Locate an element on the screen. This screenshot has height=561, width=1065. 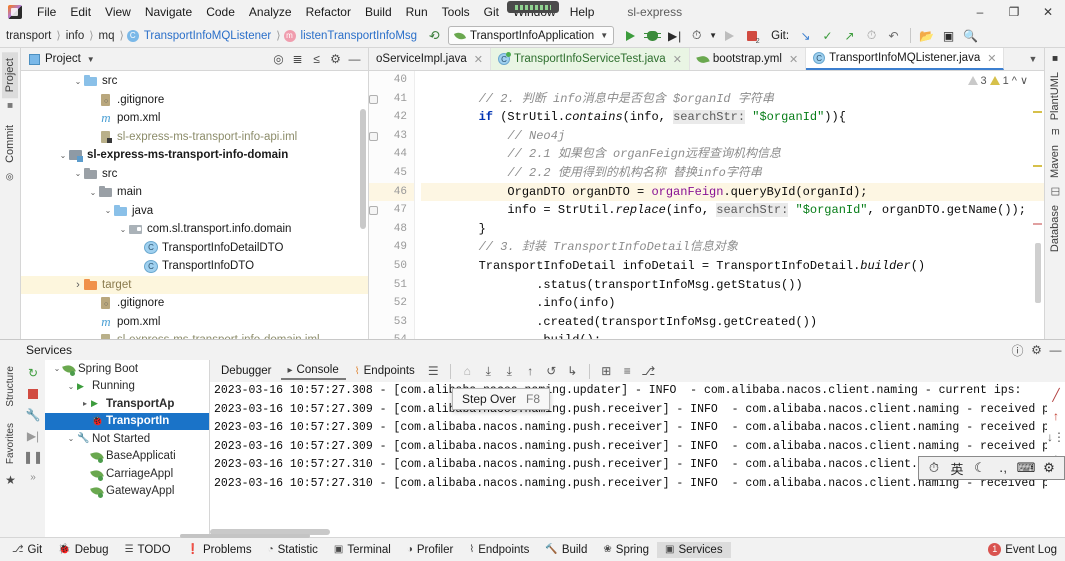
sidebar-item-project: Project is located at coordinates (10, 75).